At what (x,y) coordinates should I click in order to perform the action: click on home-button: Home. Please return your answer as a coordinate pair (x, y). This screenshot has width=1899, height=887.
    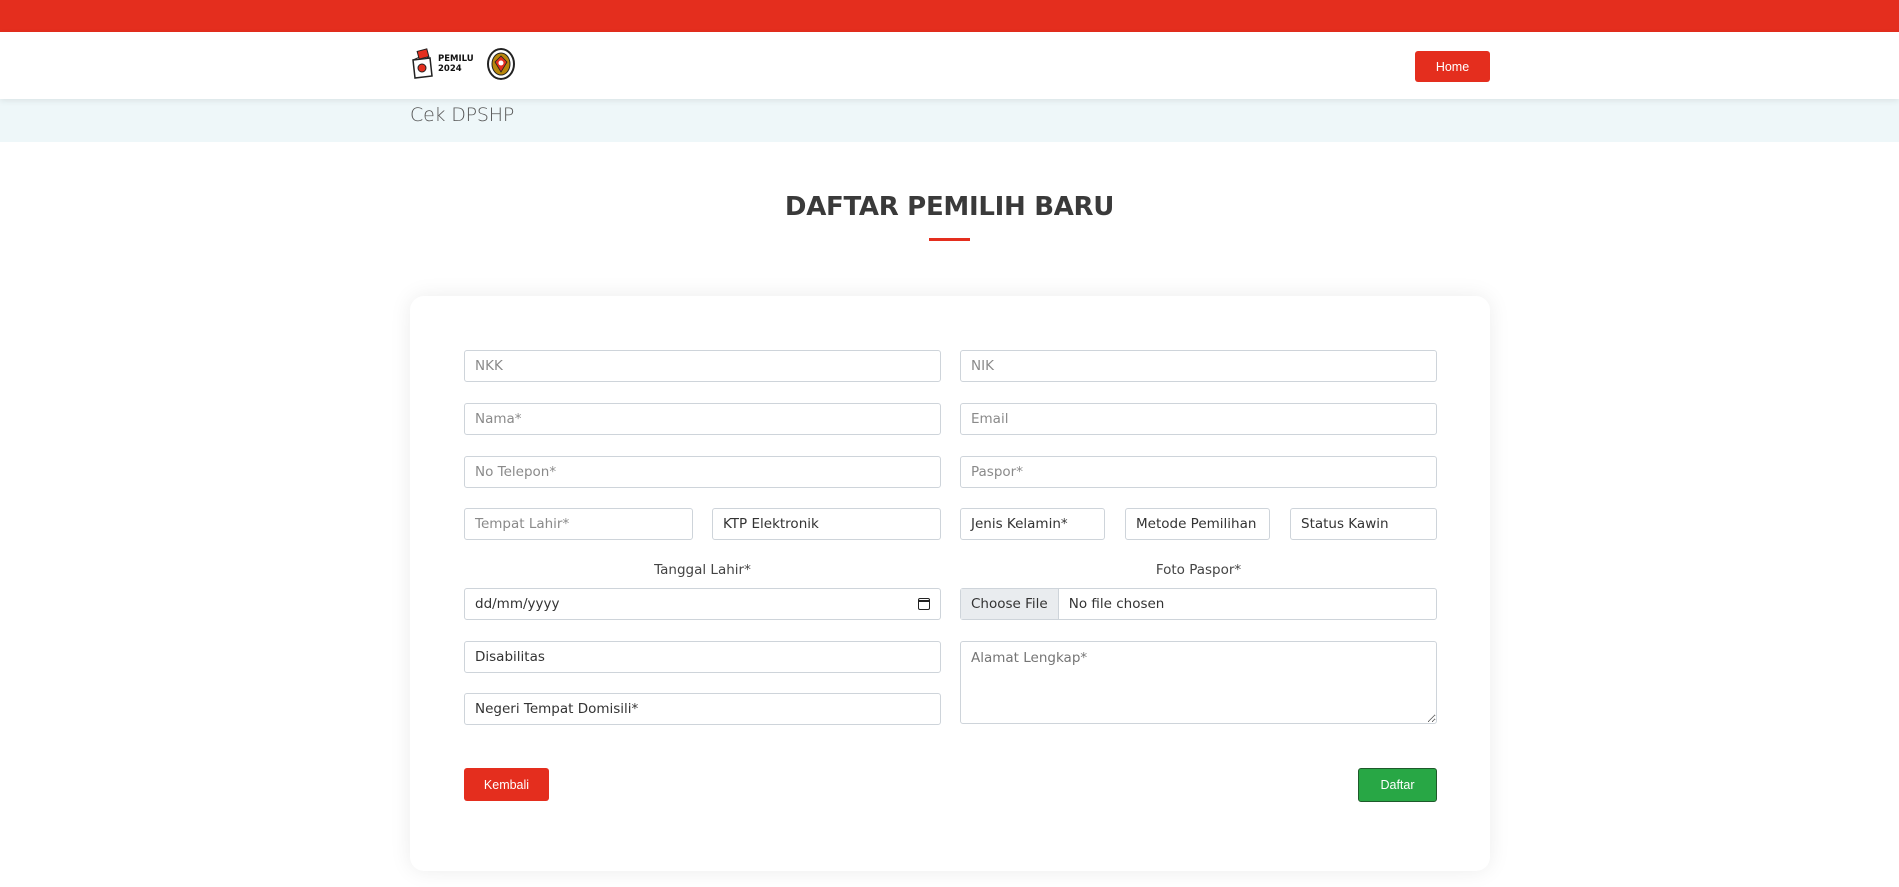
    Looking at the image, I should click on (1452, 66).